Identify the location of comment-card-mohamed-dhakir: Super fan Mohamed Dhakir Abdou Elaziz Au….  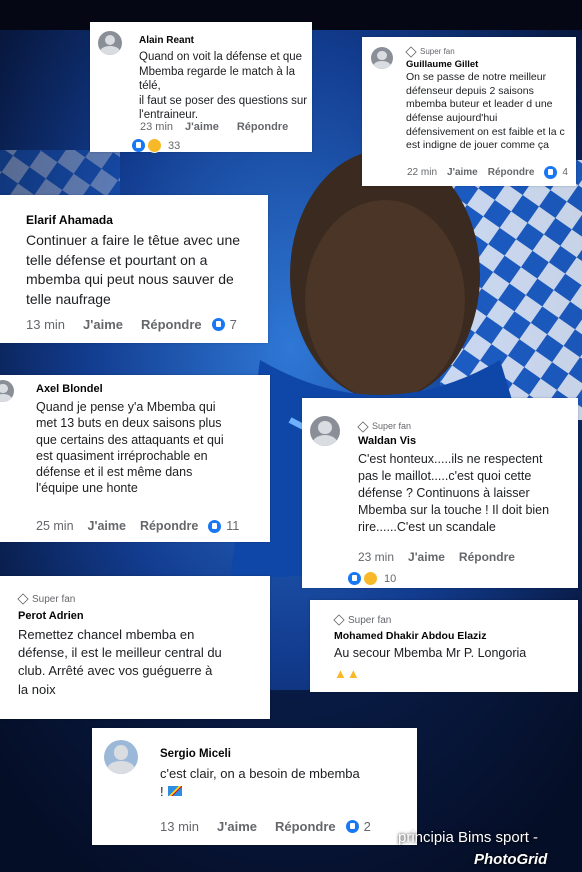
(444, 646).